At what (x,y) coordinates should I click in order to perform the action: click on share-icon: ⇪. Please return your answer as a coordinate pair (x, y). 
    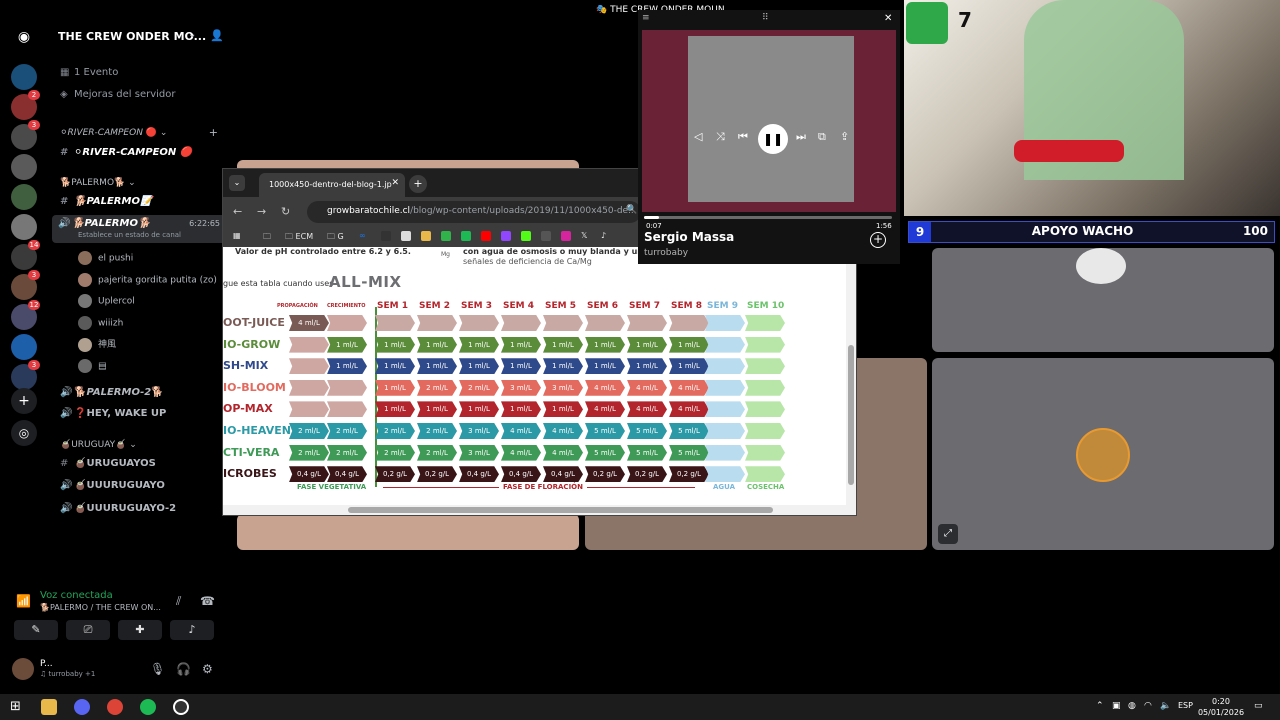
    Looking at the image, I should click on (844, 136).